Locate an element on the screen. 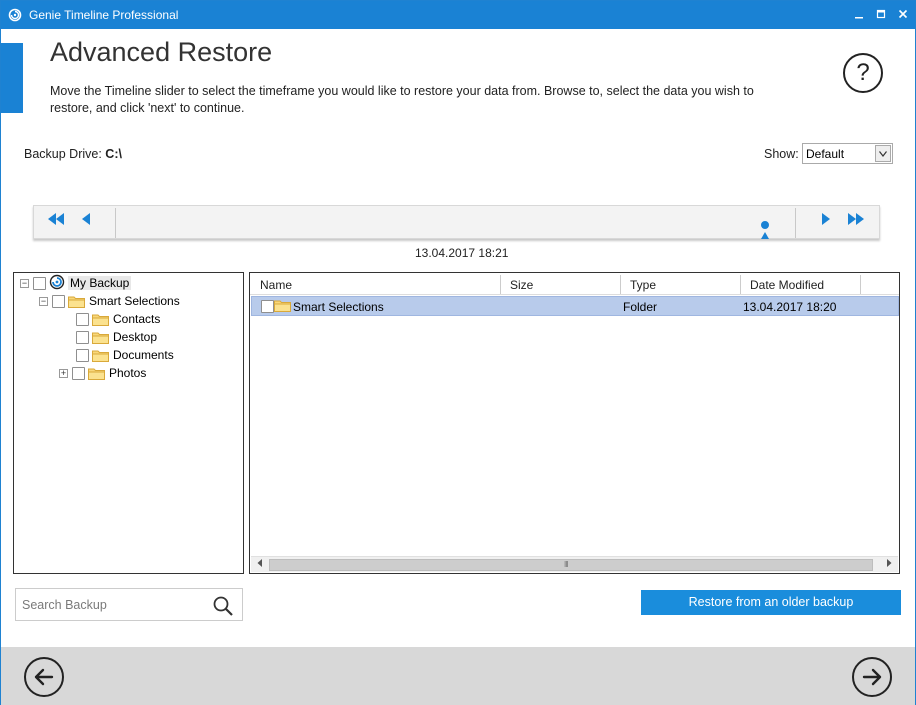 The height and width of the screenshot is (705, 916). tree-item-contacts: Contacts is located at coordinates (118, 319).